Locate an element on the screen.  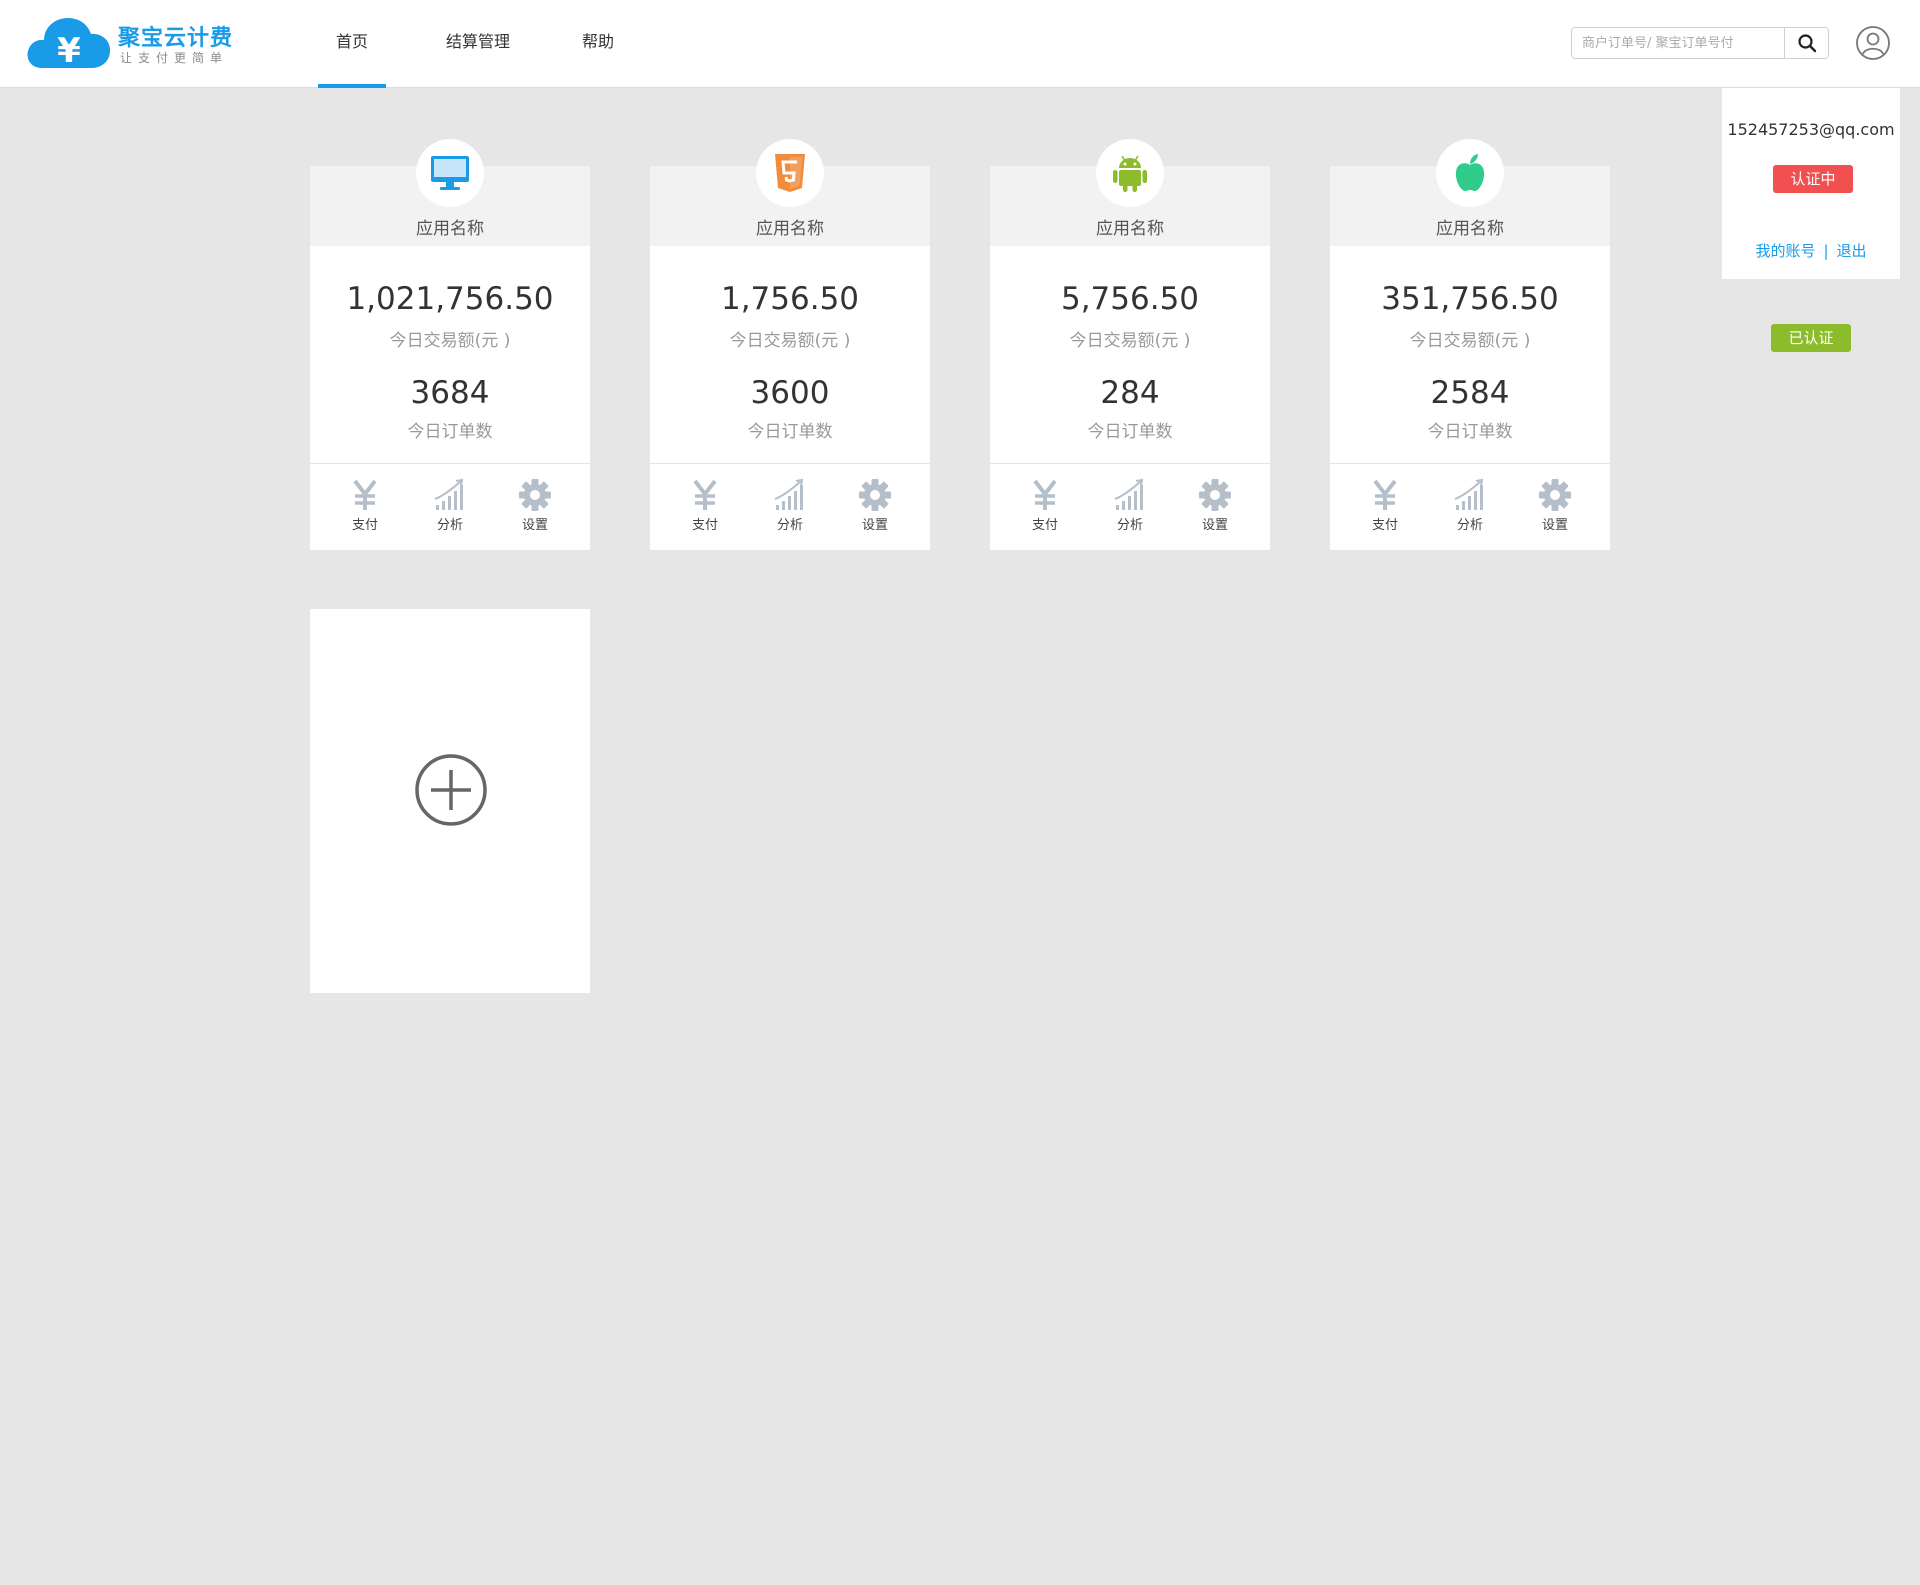
search-input is located at coordinates (1678, 43).